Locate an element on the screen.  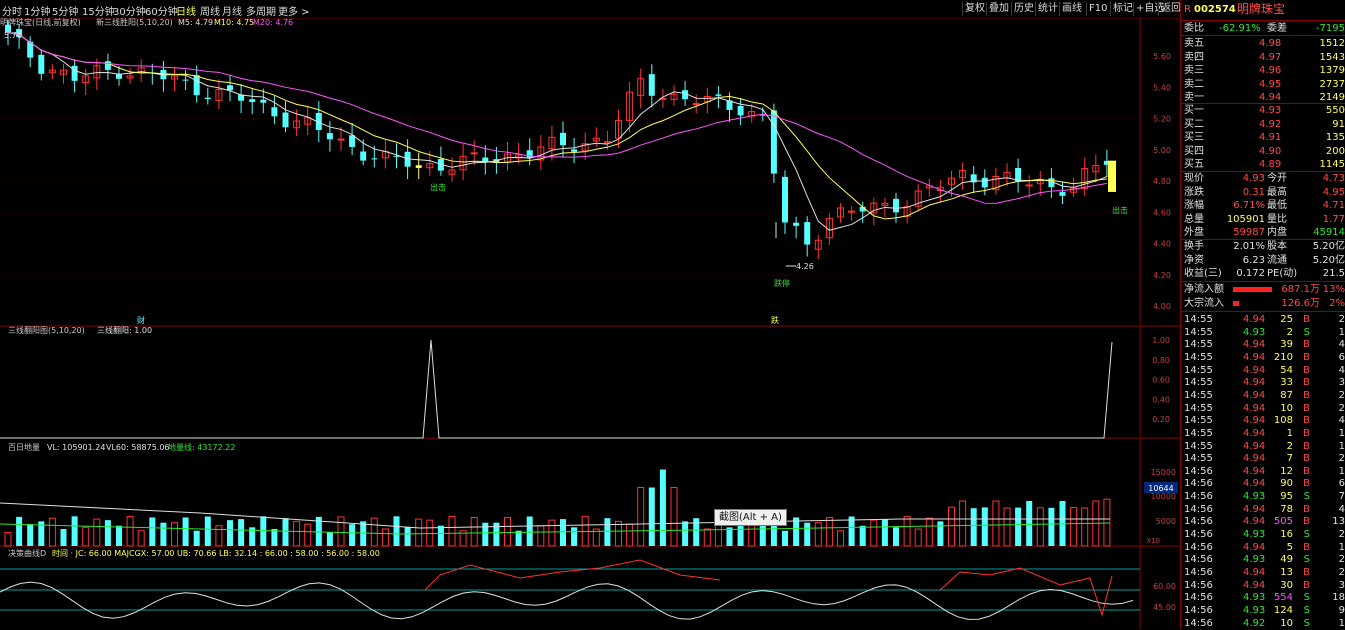
toolbar-button-6: 标记 is located at coordinates (1122, 9).